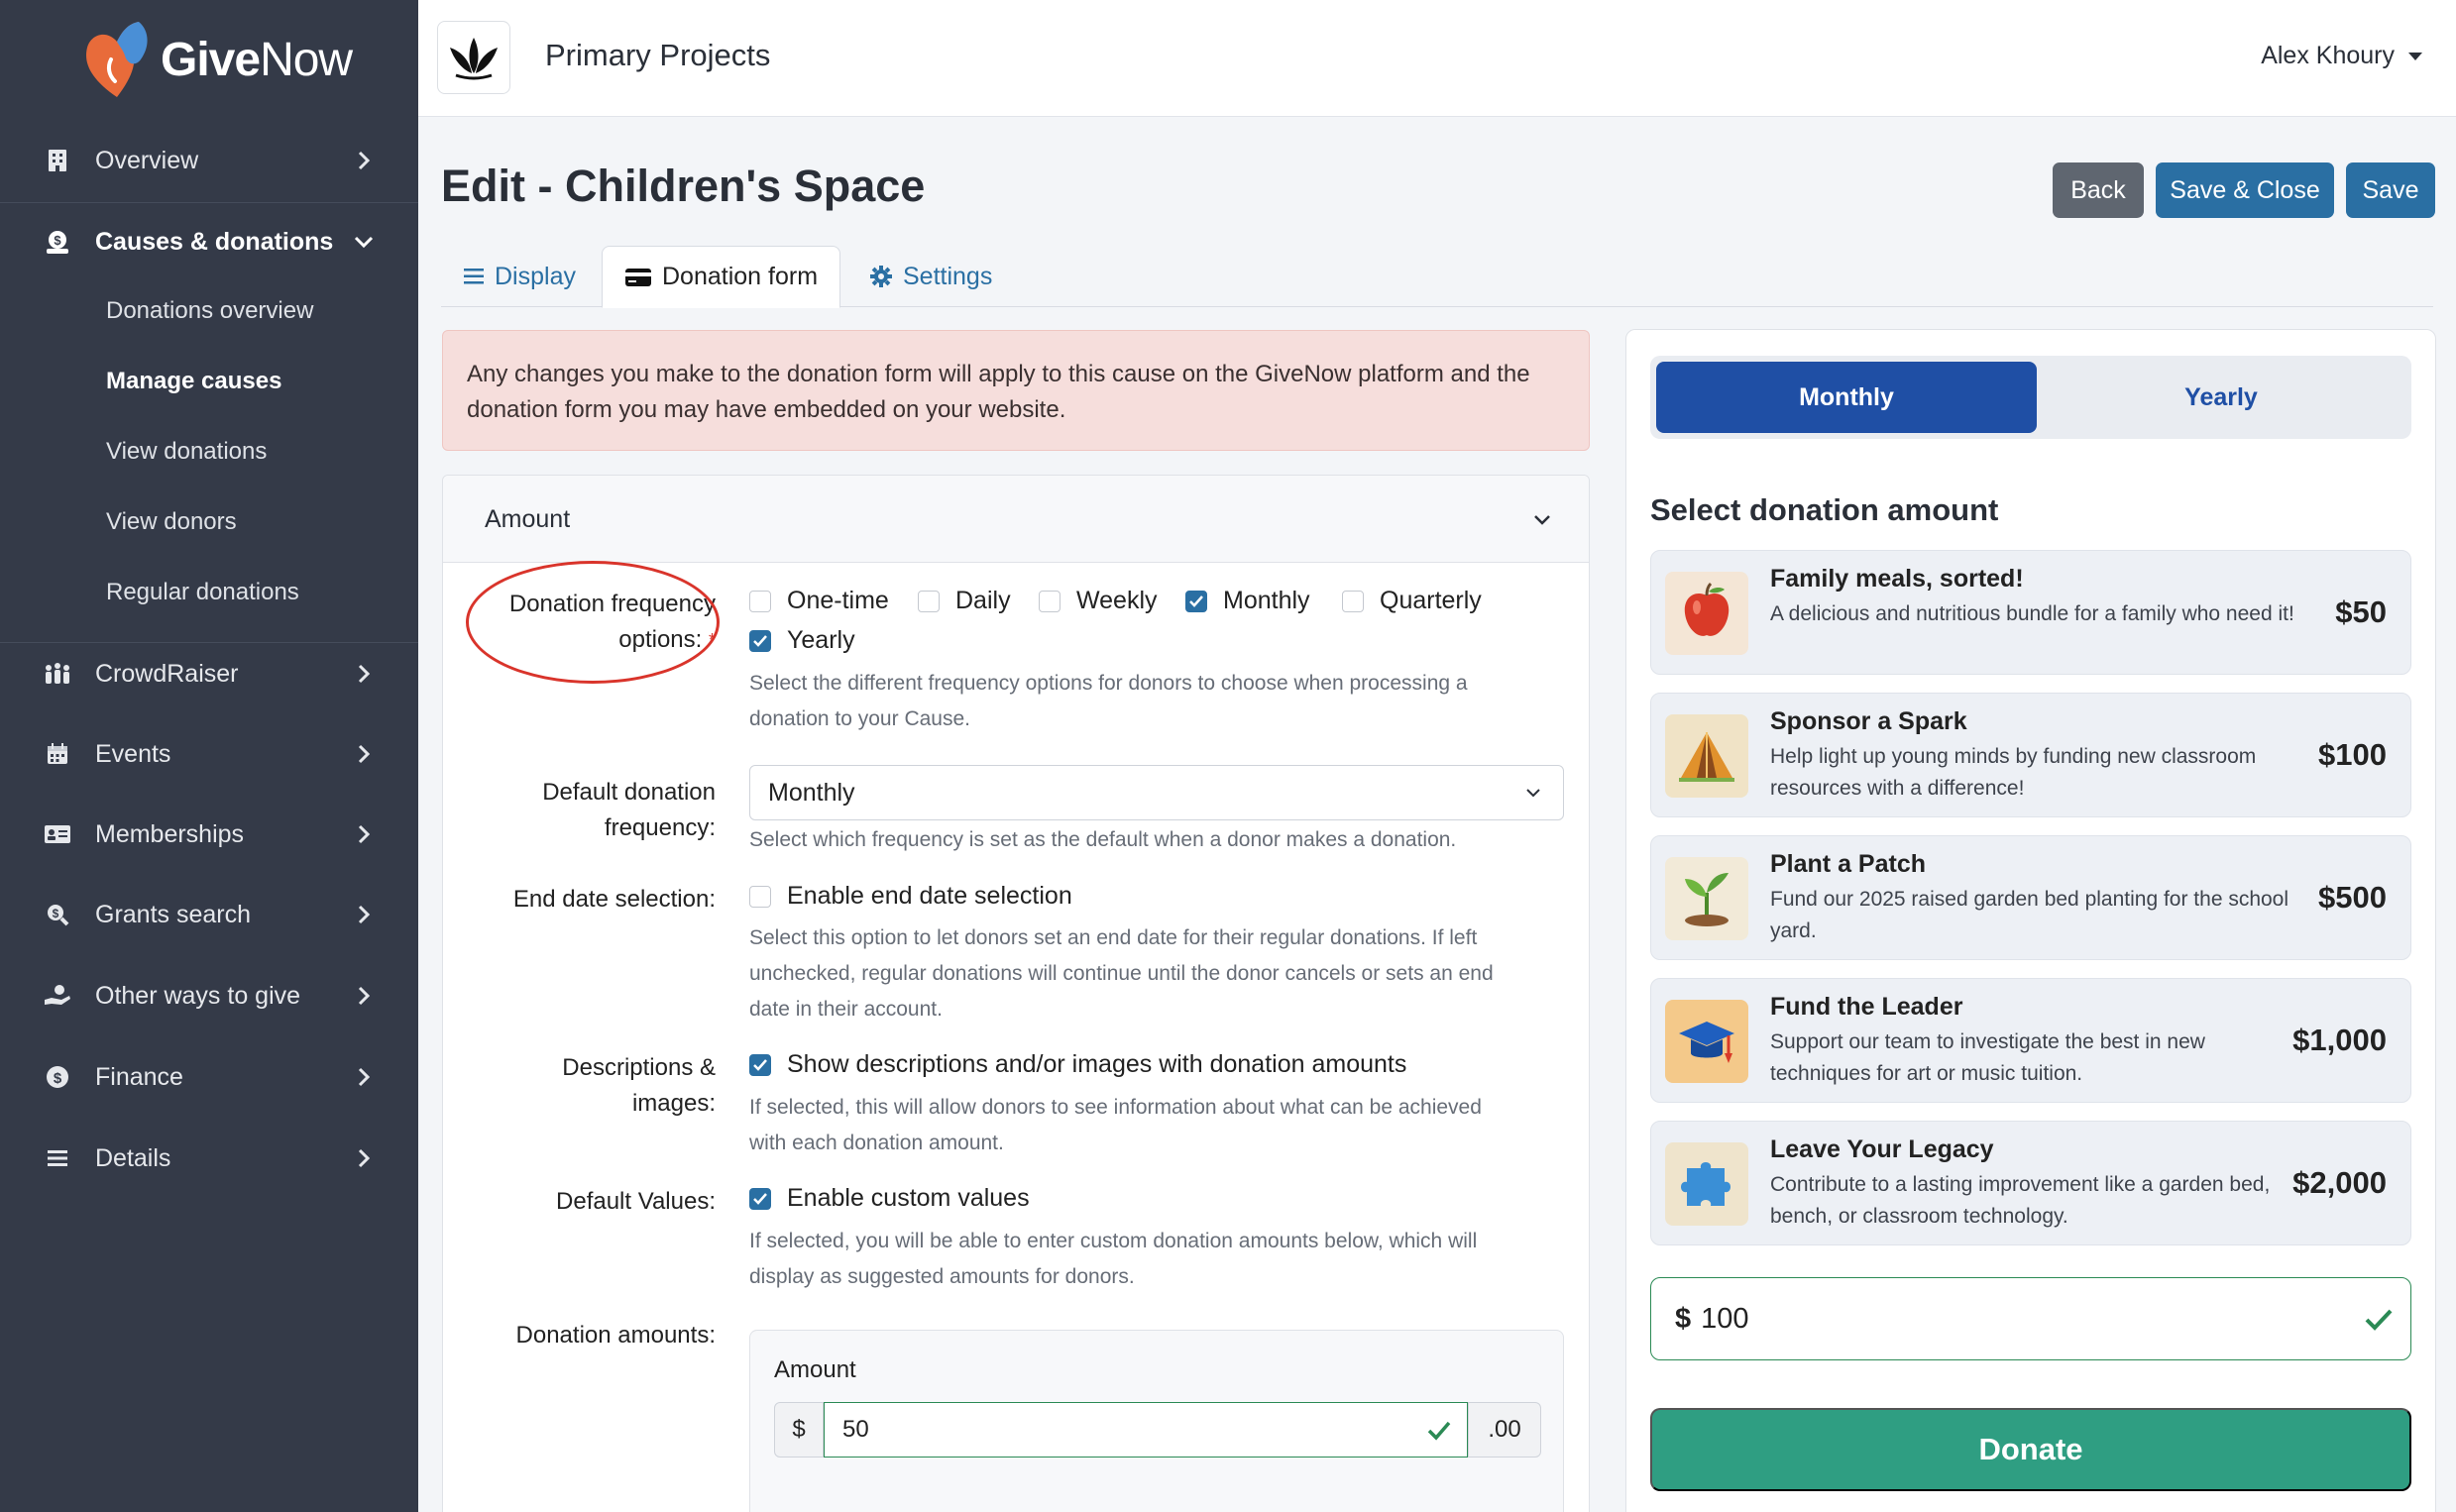 This screenshot has height=1512, width=2456. What do you see at coordinates (1437, 59) in the screenshot?
I see `top-bar: Primary Projects Alex Khoury` at bounding box center [1437, 59].